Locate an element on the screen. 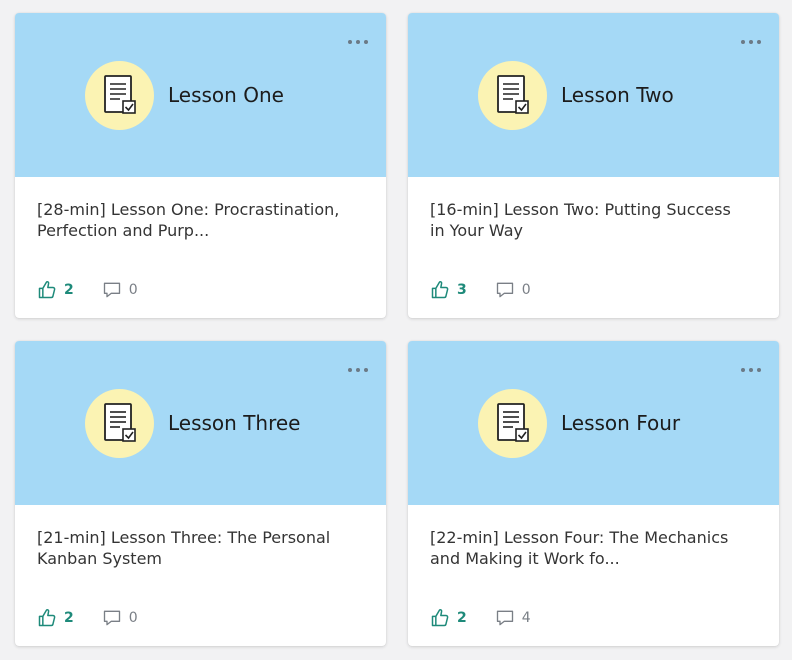 The image size is (792, 660). banner-title: Lesson One is located at coordinates (226, 95).